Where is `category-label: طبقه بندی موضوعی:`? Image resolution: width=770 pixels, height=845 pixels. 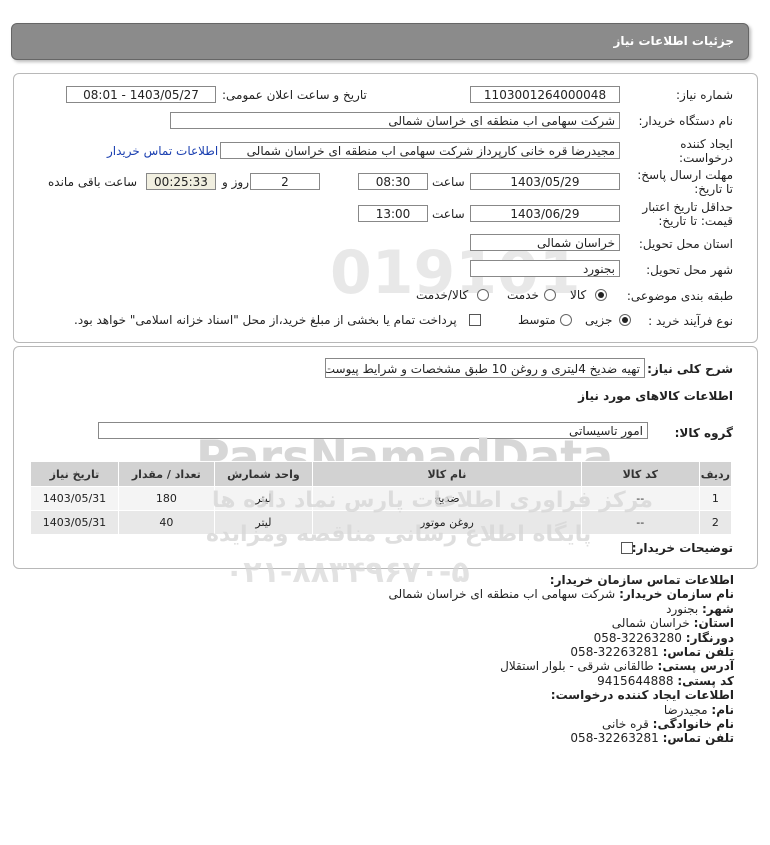
category-label: طبقه بندی موضوعی: is located at coordinates (679, 296).